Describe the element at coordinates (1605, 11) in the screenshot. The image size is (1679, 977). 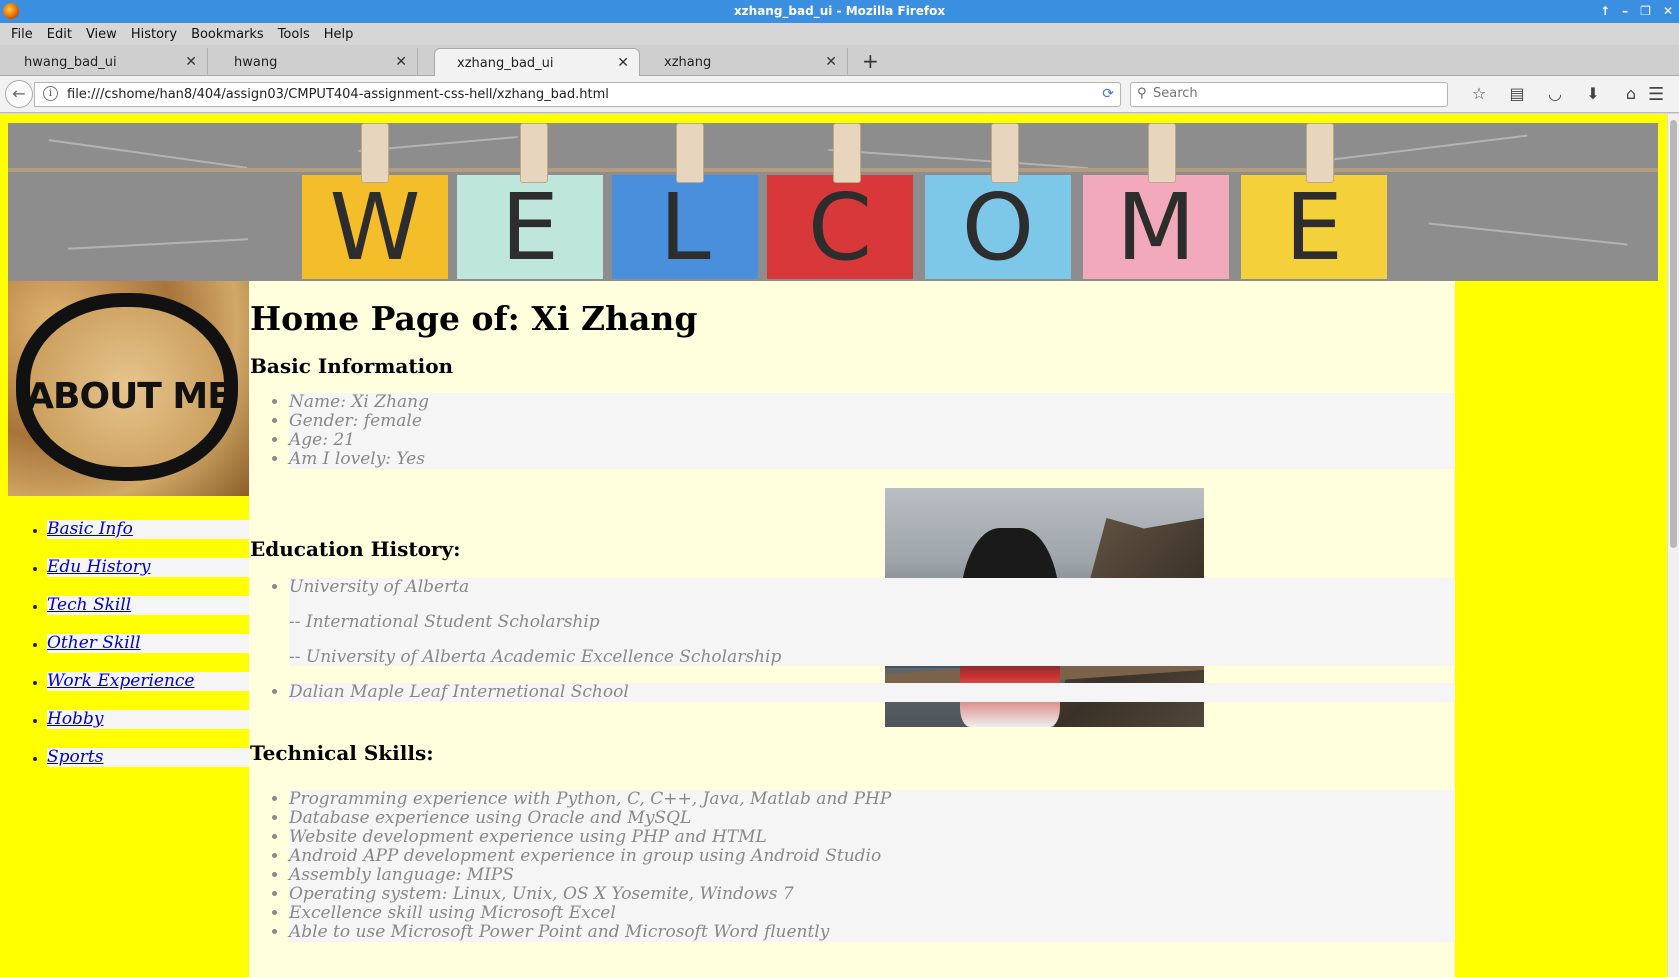
I see `window-raise-icon: ↑` at that location.